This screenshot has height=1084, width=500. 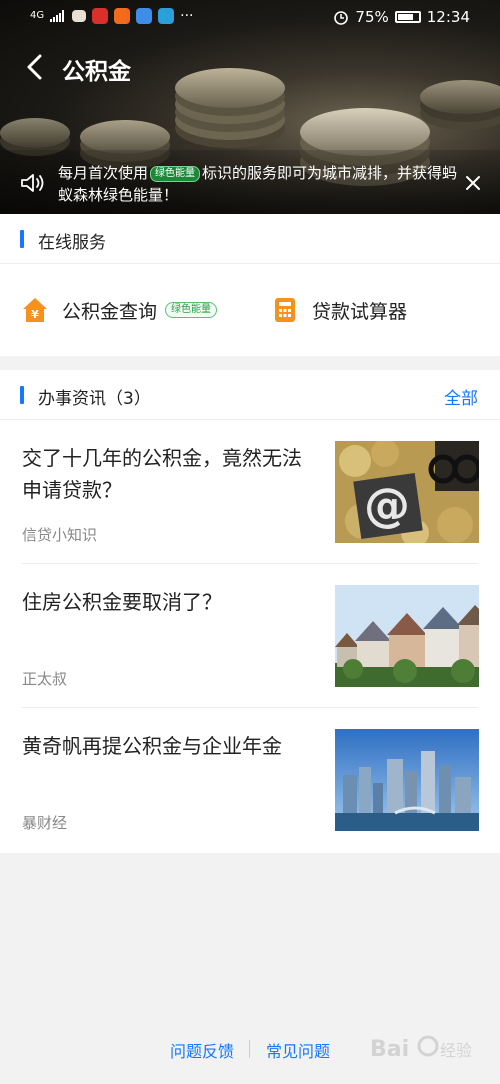 I want to click on news-source: 正太叔, so click(x=45, y=679).